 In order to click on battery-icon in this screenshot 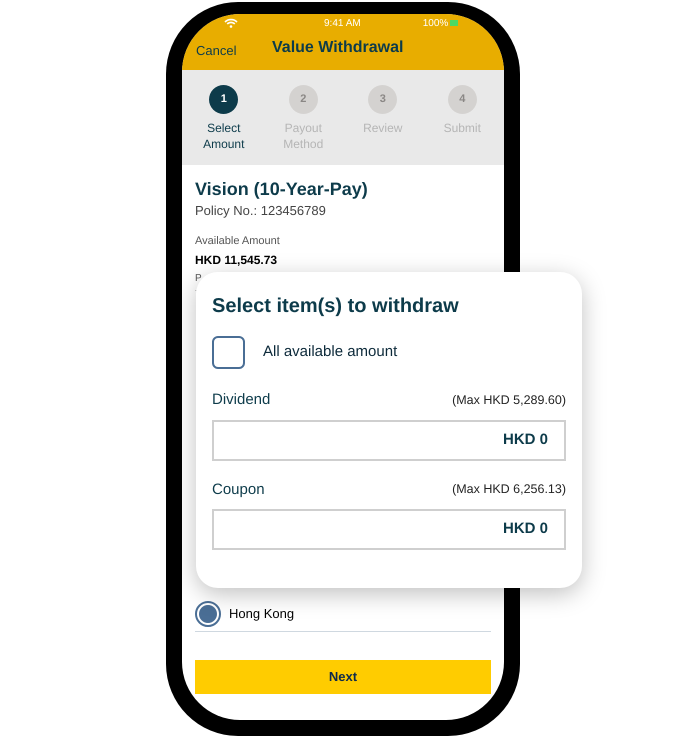, I will do `click(454, 23)`.